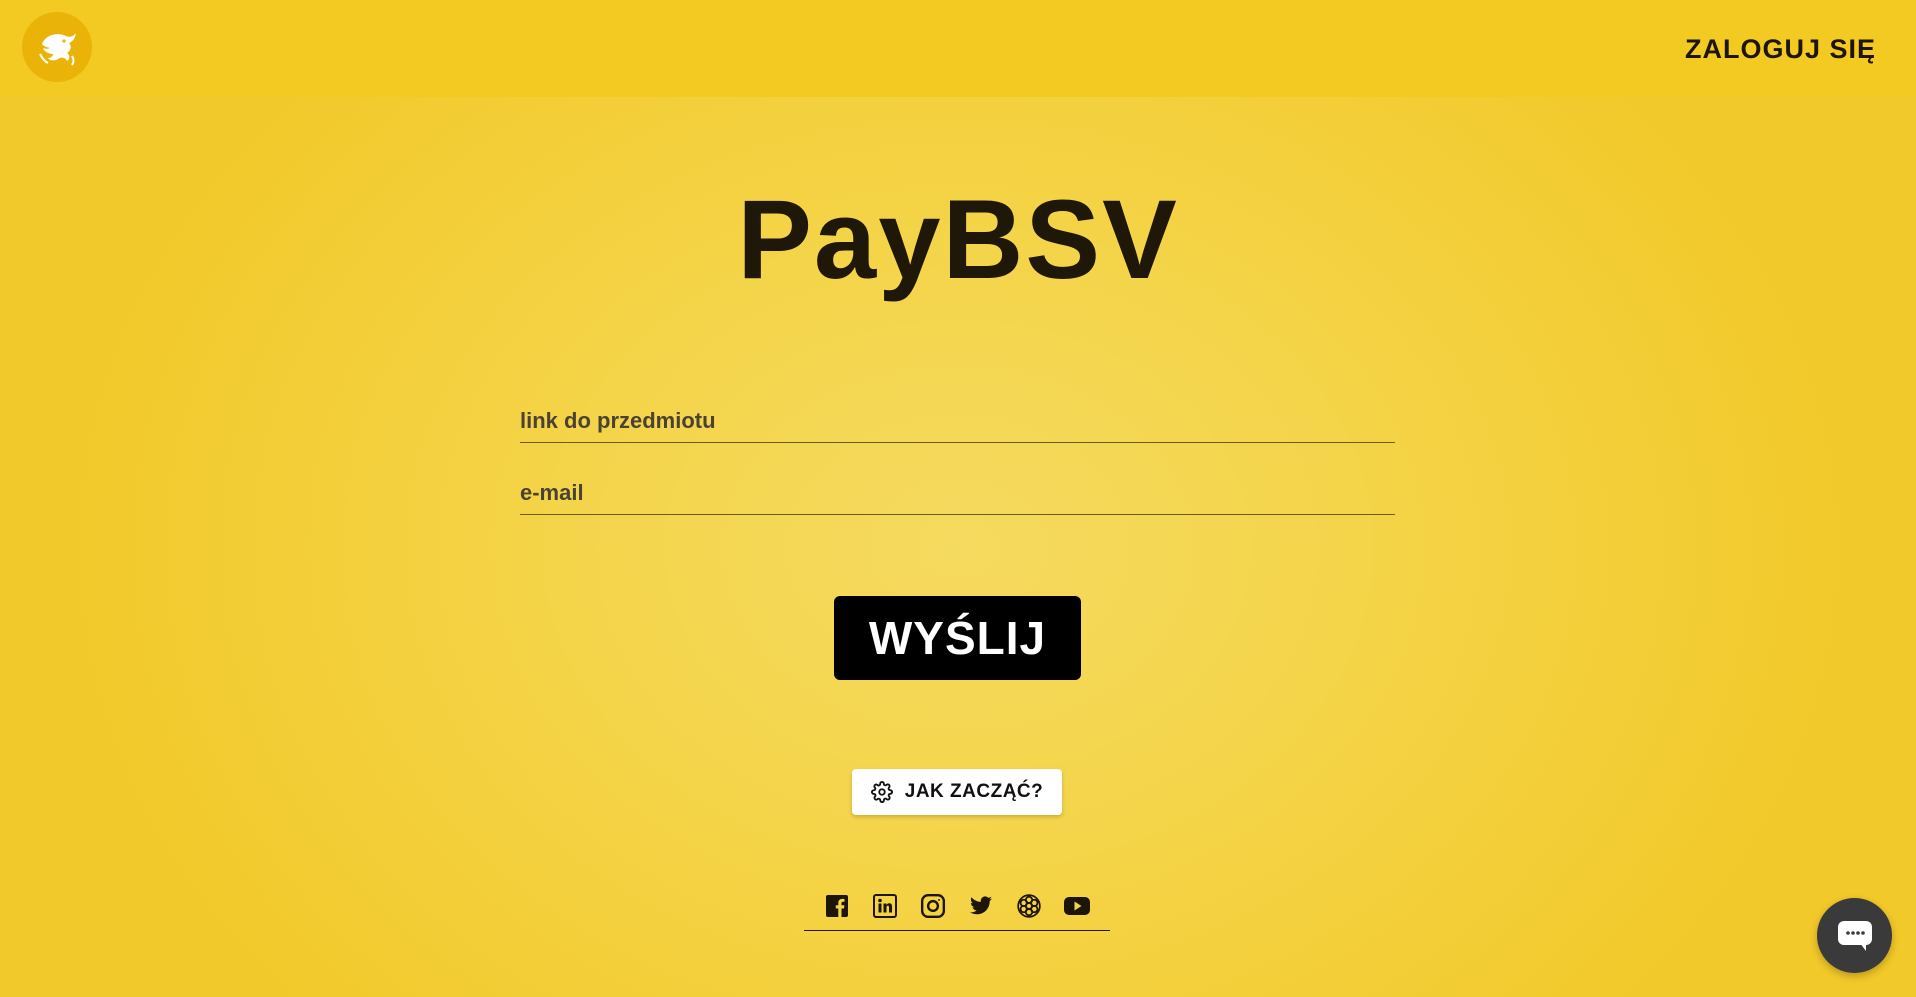 Image resolution: width=1916 pixels, height=997 pixels. Describe the element at coordinates (1077, 906) in the screenshot. I see `youtube-icon` at that location.